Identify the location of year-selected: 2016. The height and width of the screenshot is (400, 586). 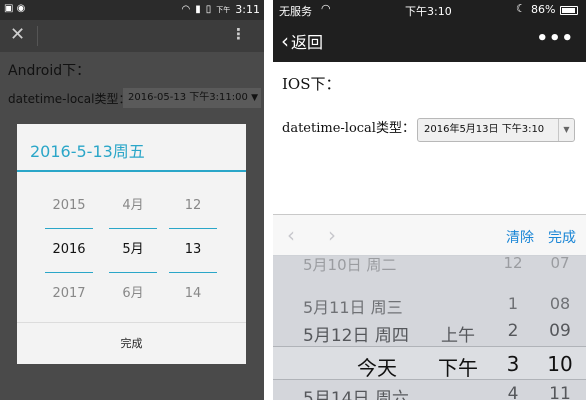
(69, 250).